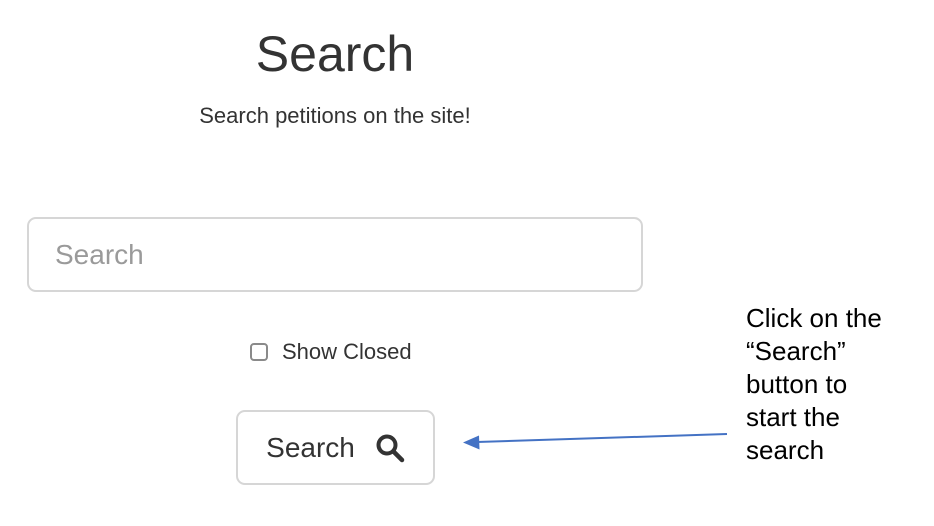 This screenshot has width=934, height=526. I want to click on annotation-arrow-line, so click(602, 438).